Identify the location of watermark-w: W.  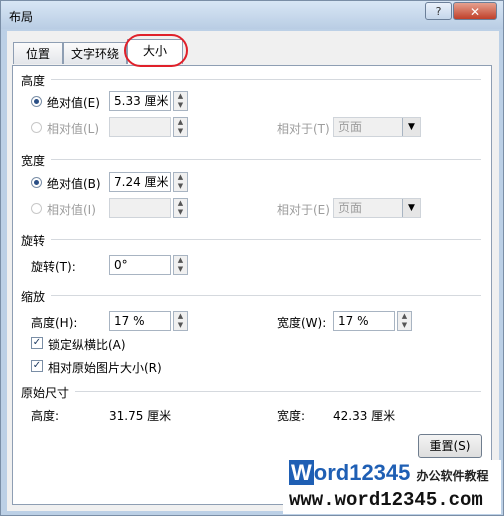
(301, 472).